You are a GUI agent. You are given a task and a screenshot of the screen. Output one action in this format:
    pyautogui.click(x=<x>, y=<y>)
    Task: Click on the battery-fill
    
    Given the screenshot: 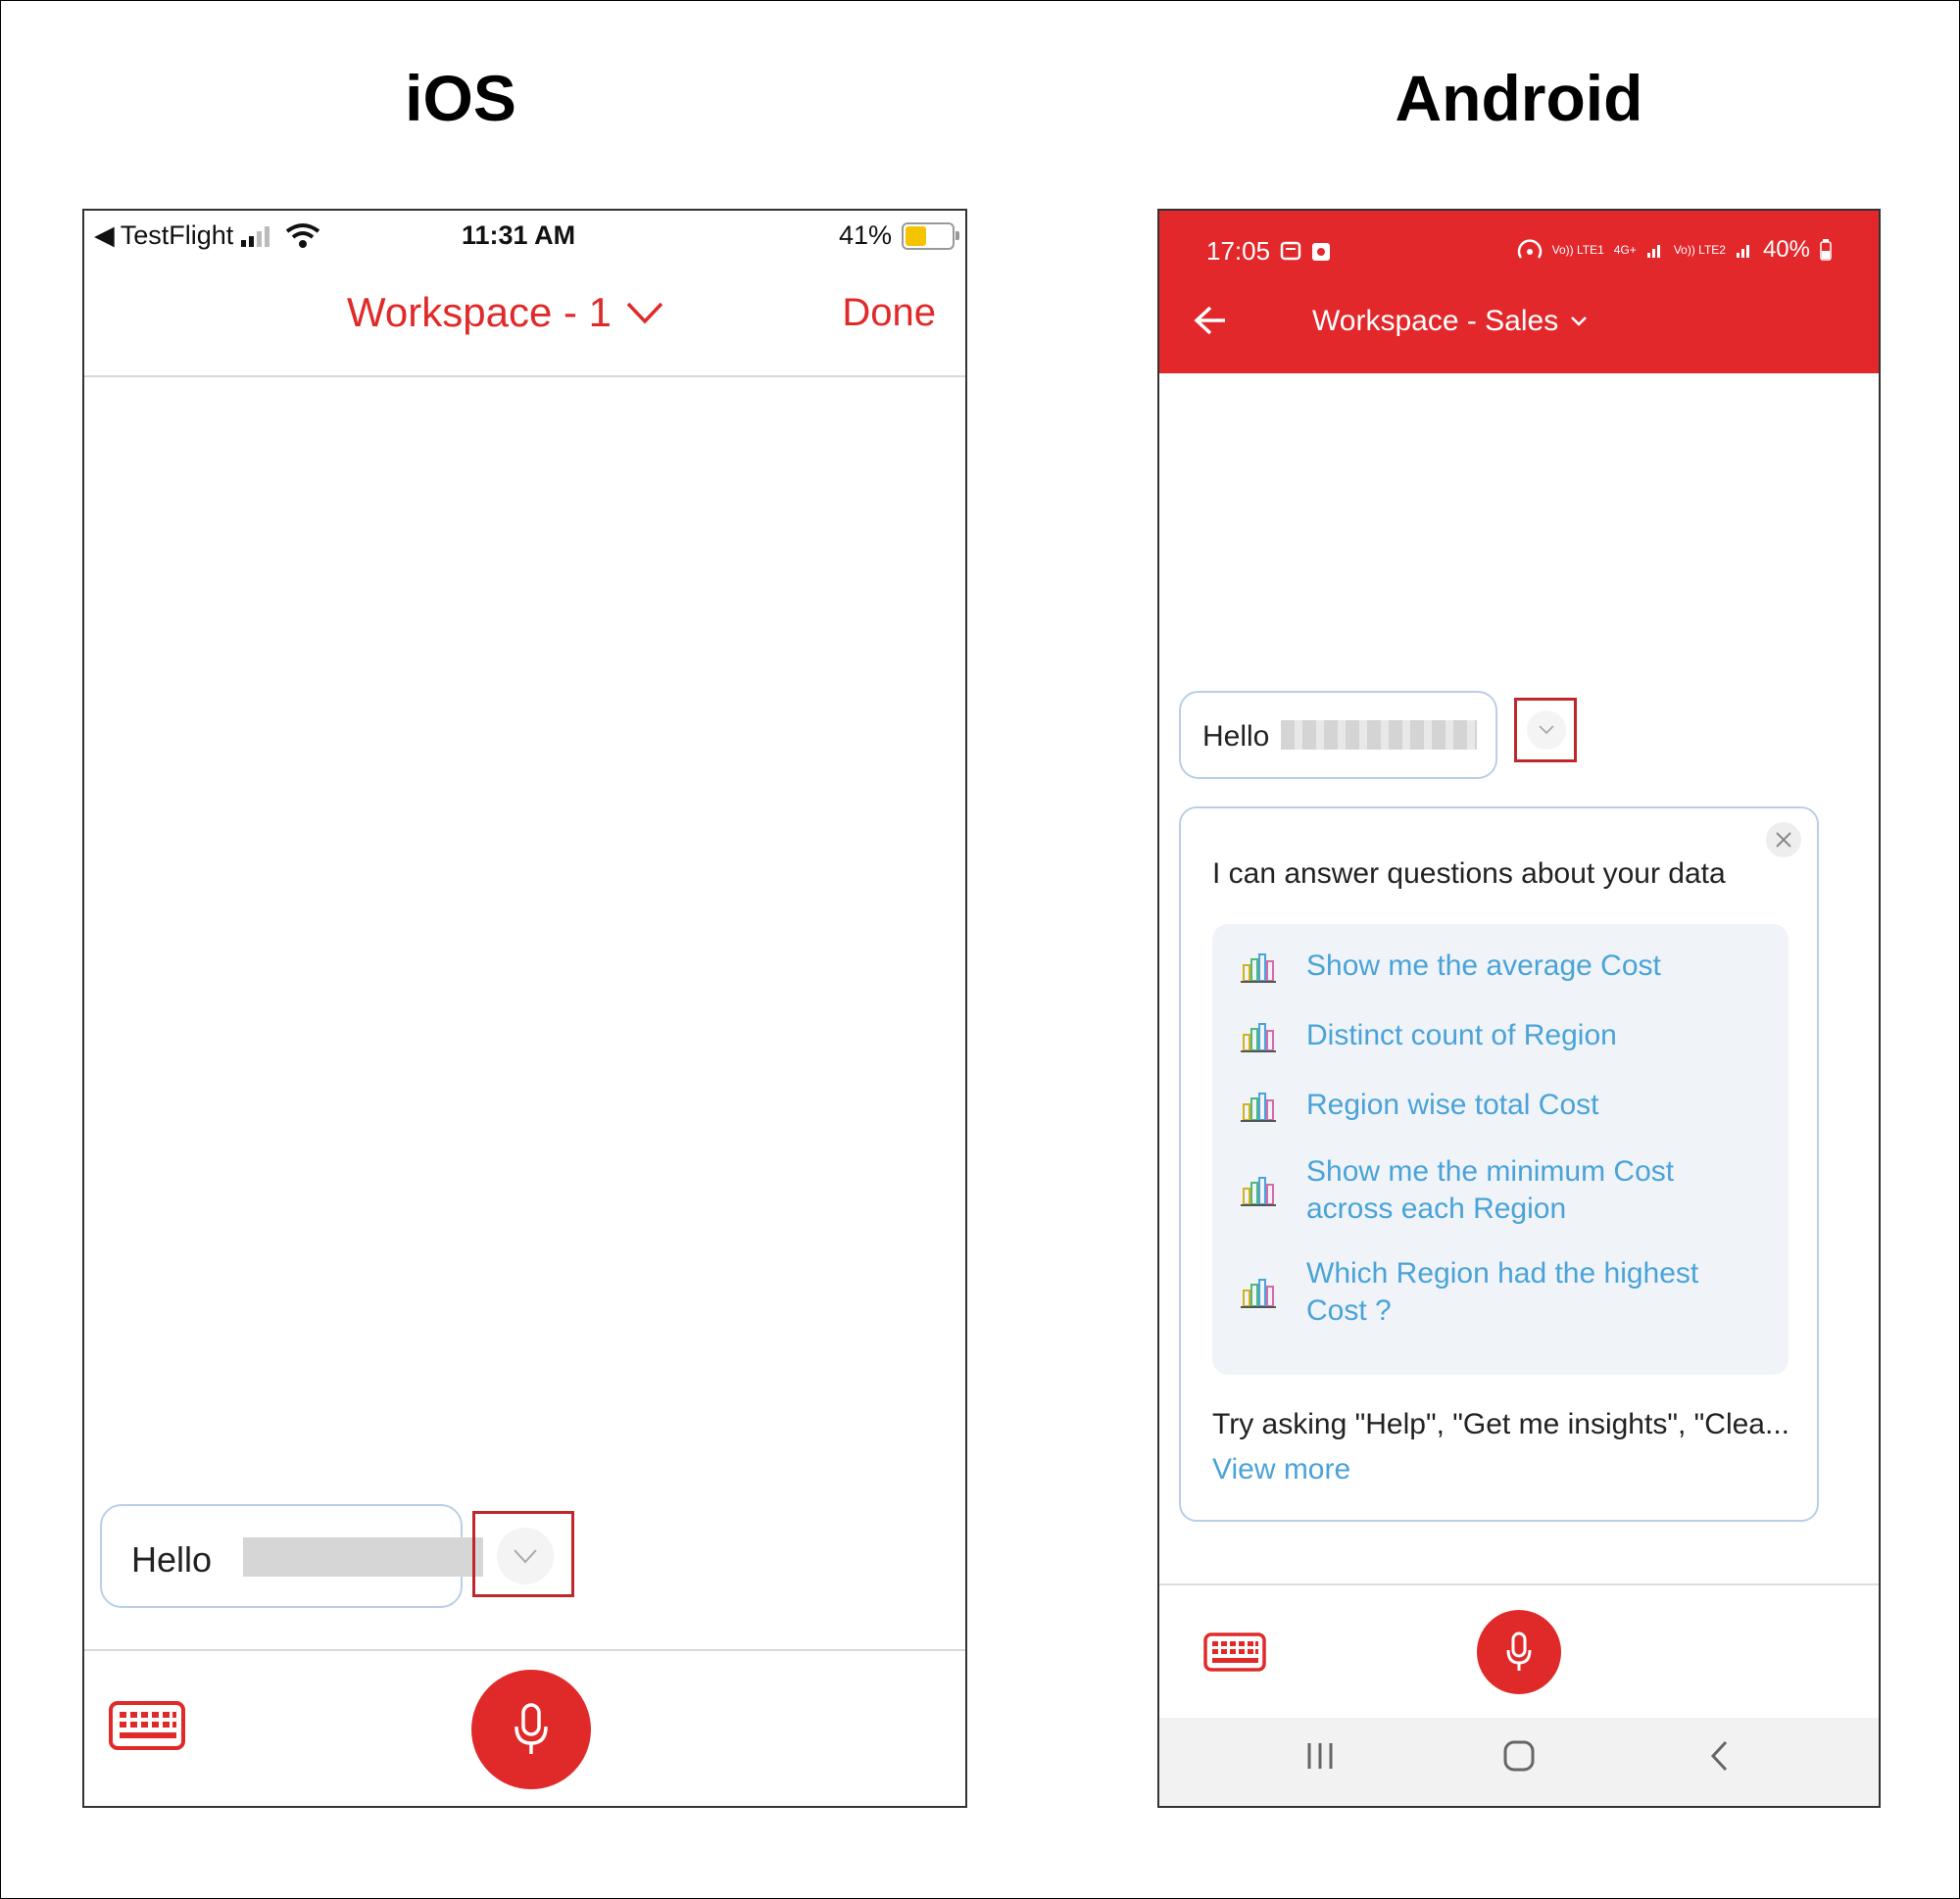 What is the action you would take?
    pyautogui.click(x=916, y=236)
    